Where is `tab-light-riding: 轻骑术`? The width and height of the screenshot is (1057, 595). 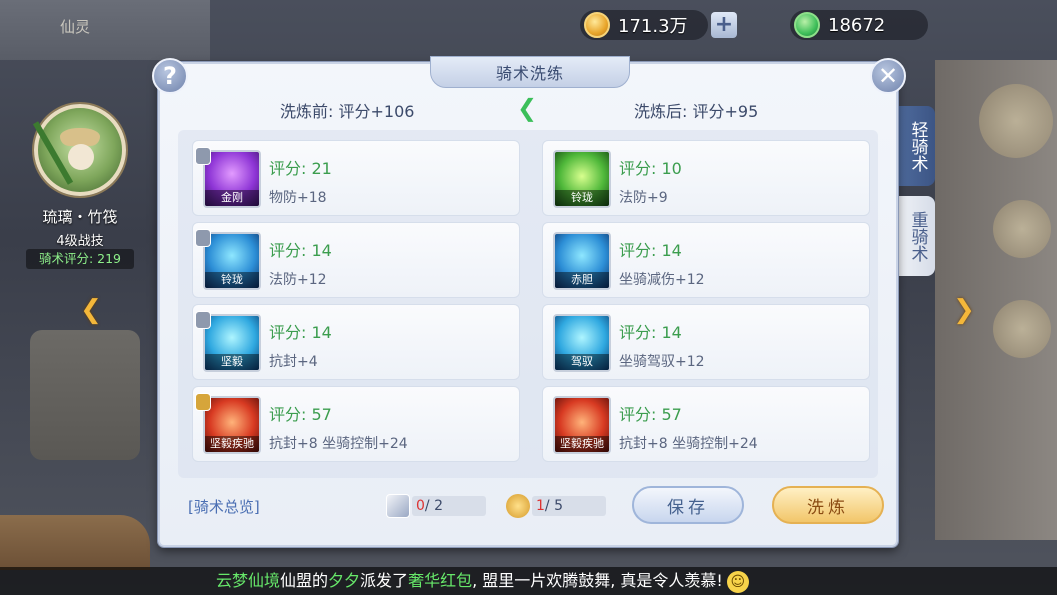
tab-light-riding: 轻骑术 is located at coordinates (917, 146).